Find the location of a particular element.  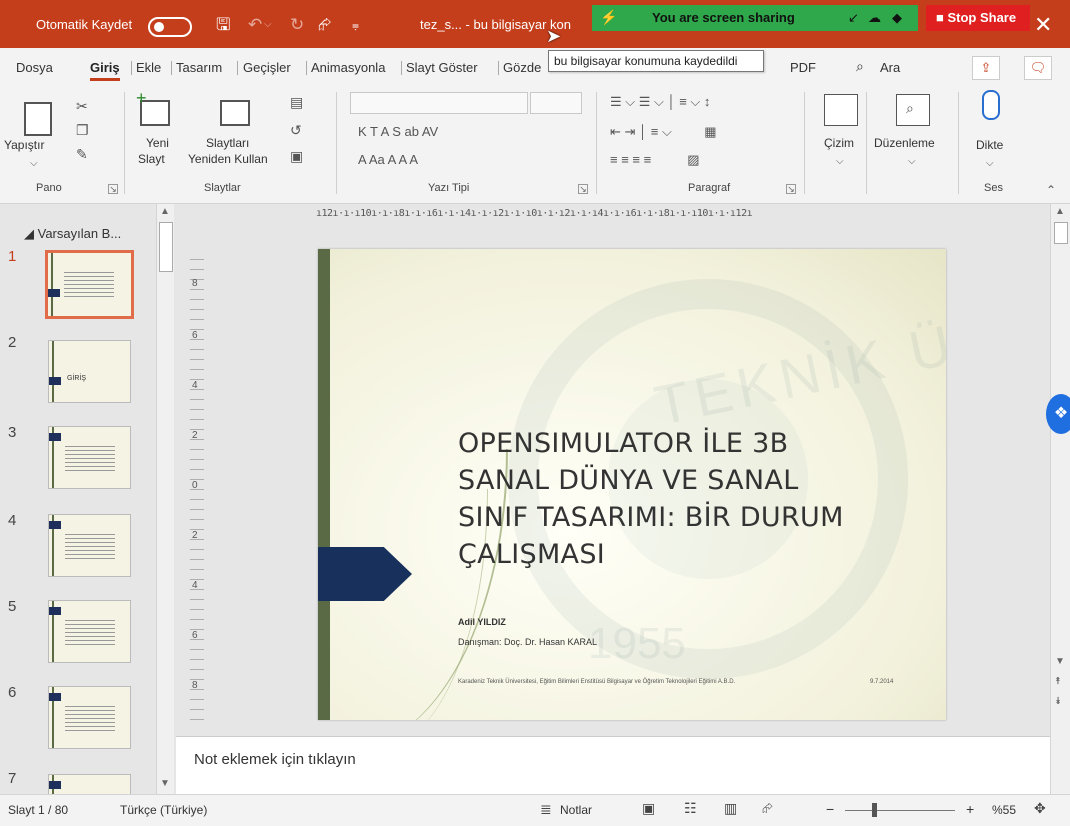

next-slide-icon: ⯯ is located at coordinates (1058, 701).